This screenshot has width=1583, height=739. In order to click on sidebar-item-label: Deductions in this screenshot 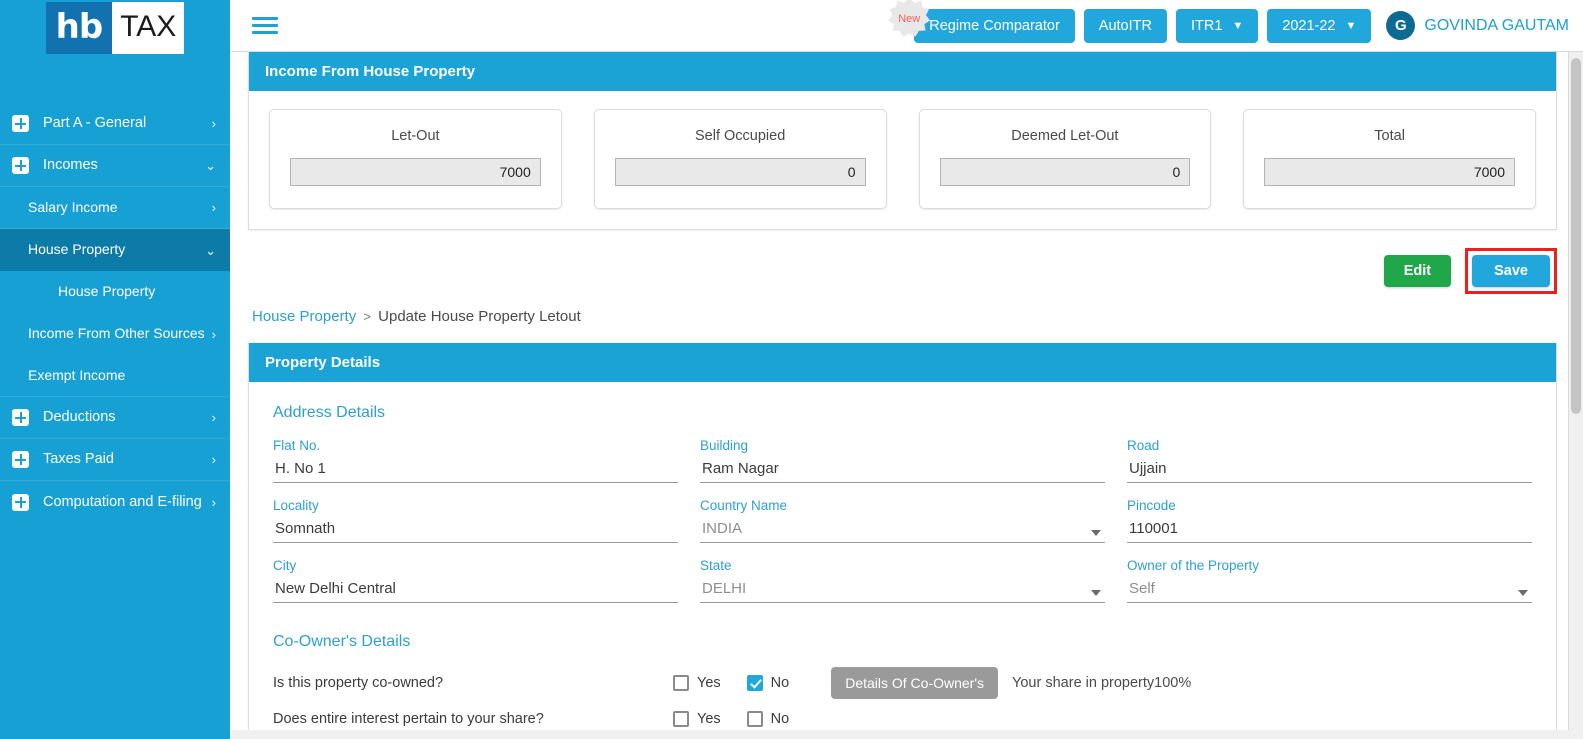, I will do `click(79, 417)`.